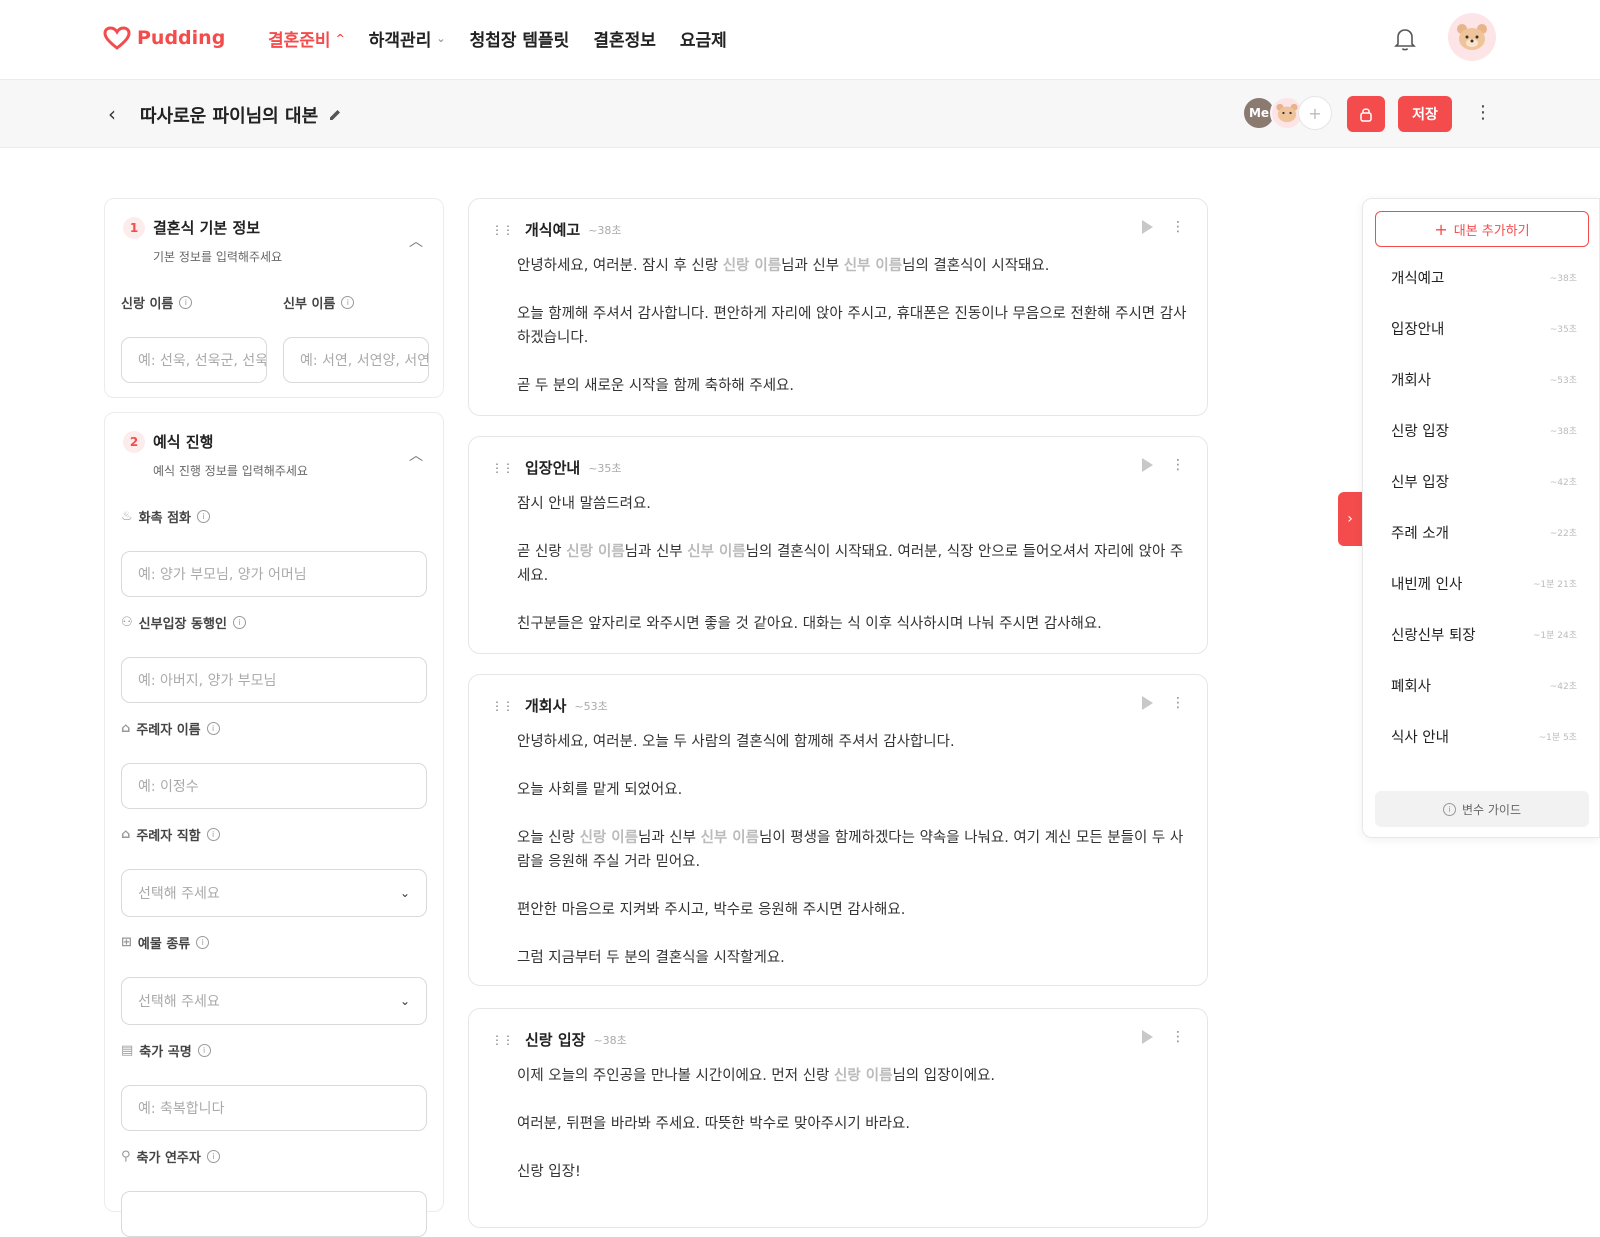 The image size is (1600, 1237). What do you see at coordinates (591, 706) in the screenshot?
I see `block-duration: ~53초` at bounding box center [591, 706].